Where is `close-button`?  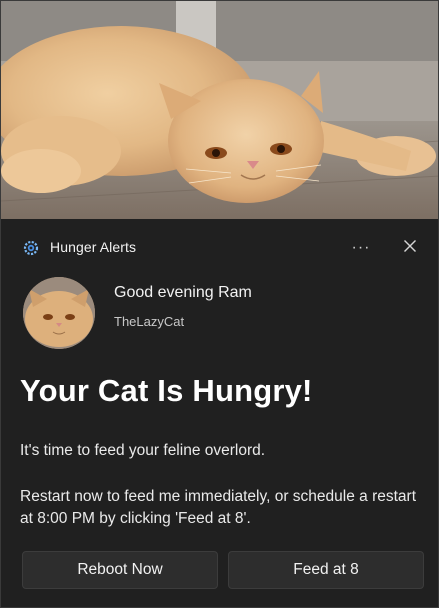
close-button is located at coordinates (410, 248).